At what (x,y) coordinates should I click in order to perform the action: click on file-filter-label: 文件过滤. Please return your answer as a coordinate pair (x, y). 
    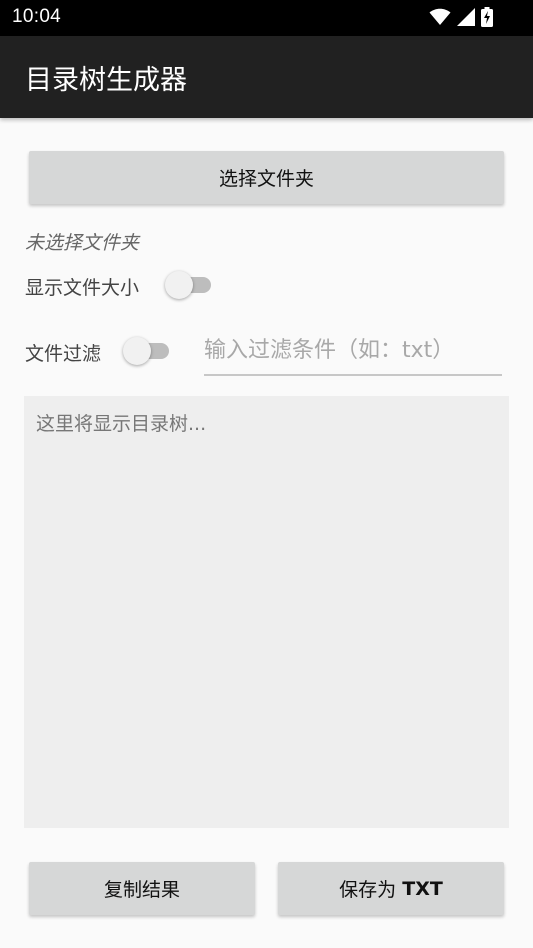
    Looking at the image, I should click on (63, 354).